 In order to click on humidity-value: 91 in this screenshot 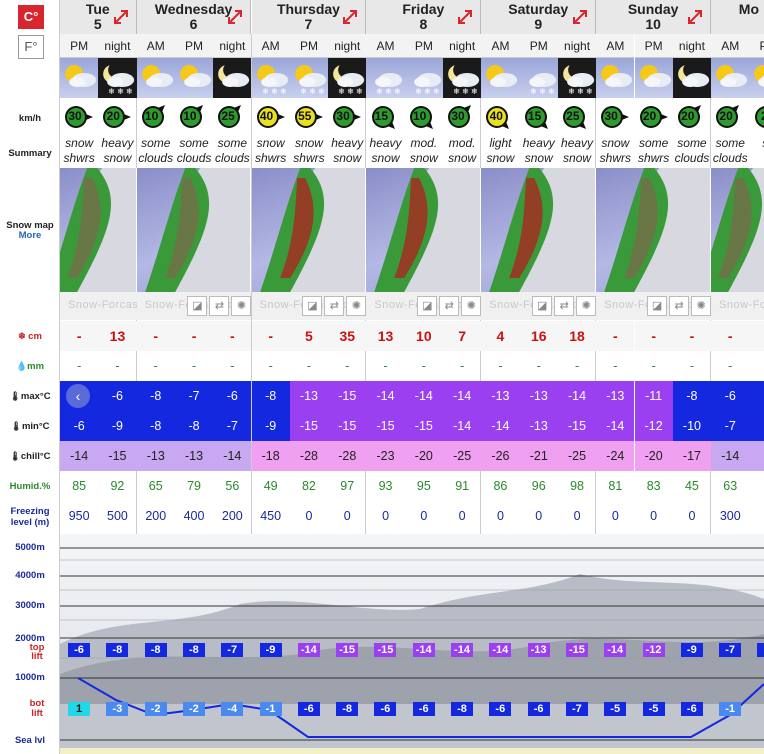, I will do `click(462, 486)`.